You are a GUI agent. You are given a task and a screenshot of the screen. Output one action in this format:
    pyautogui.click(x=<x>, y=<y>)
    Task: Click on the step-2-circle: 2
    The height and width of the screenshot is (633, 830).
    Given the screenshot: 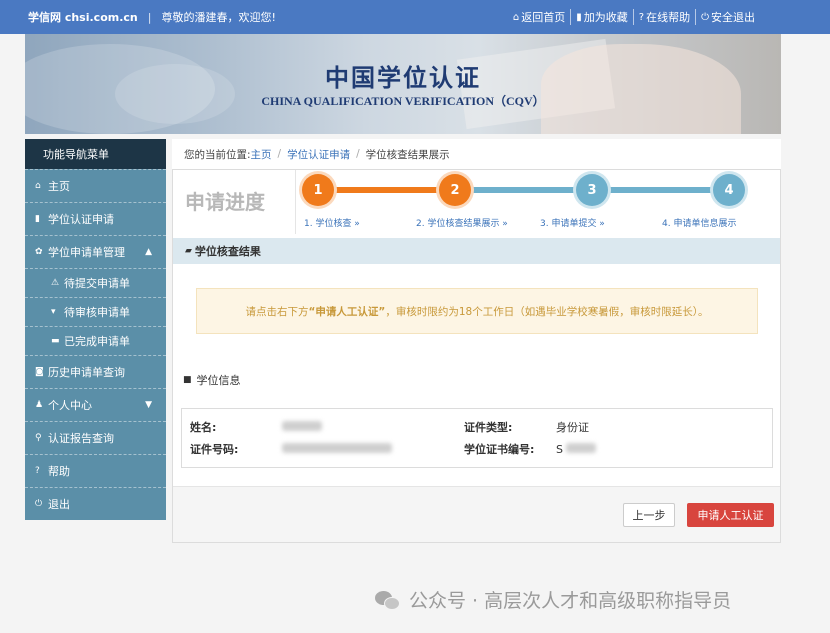 What is the action you would take?
    pyautogui.click(x=455, y=190)
    